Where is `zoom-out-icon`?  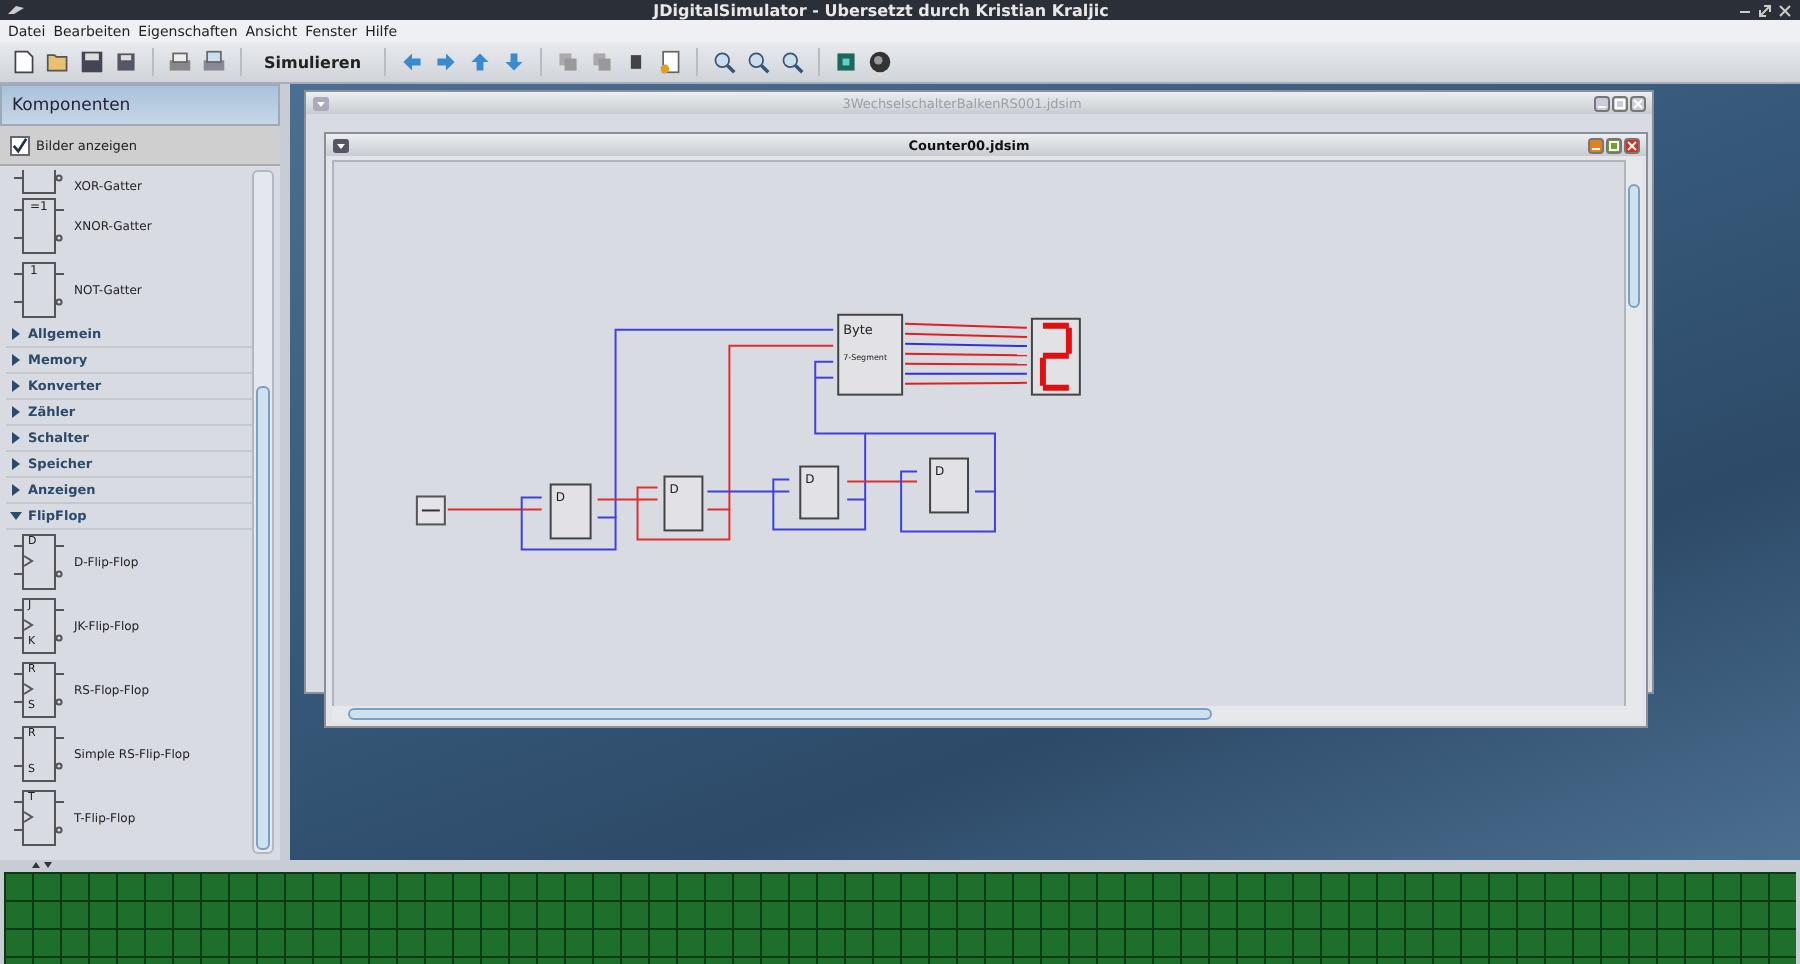
zoom-out-icon is located at coordinates (757, 62).